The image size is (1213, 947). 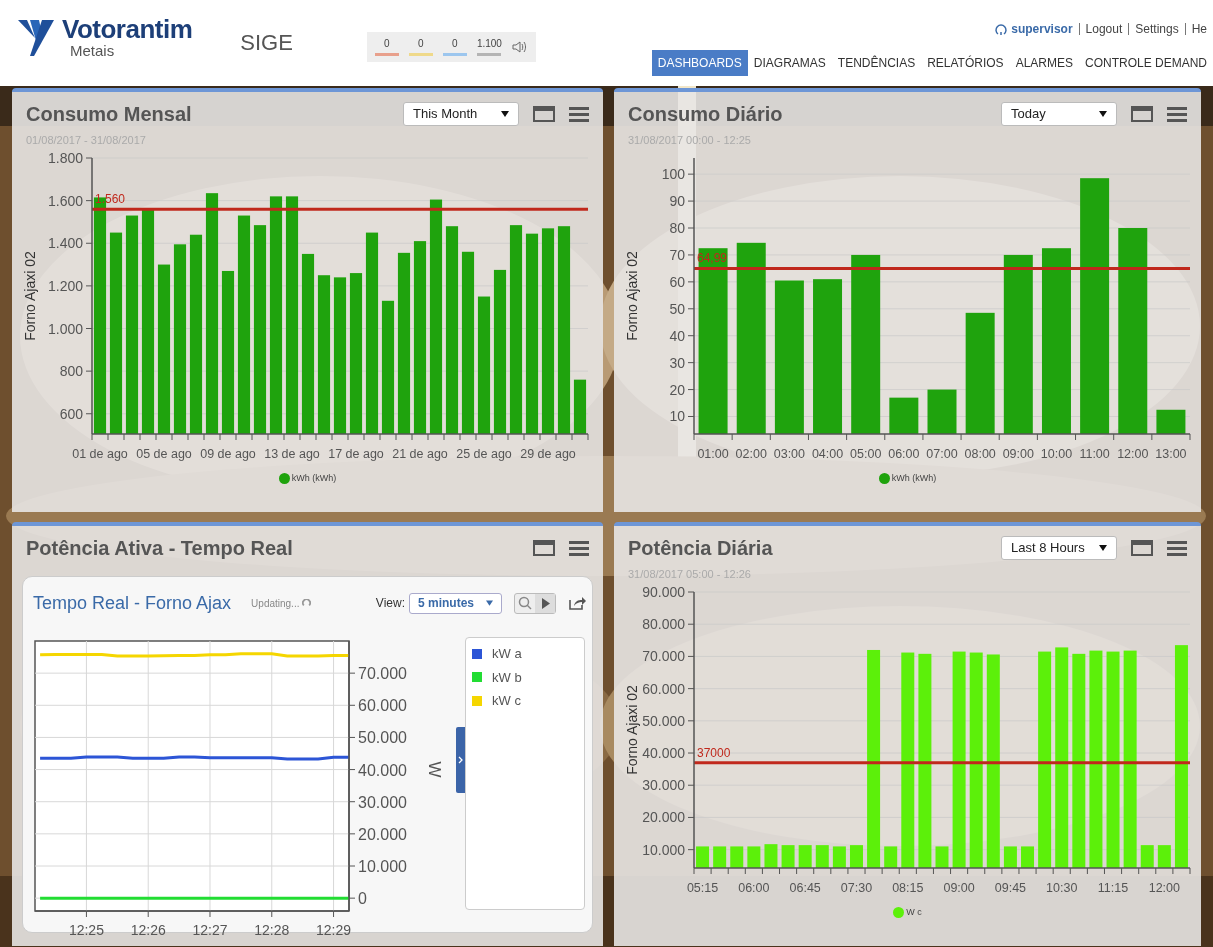 I want to click on card-title: Tempo Real - Forno Ajax, so click(x=132, y=603).